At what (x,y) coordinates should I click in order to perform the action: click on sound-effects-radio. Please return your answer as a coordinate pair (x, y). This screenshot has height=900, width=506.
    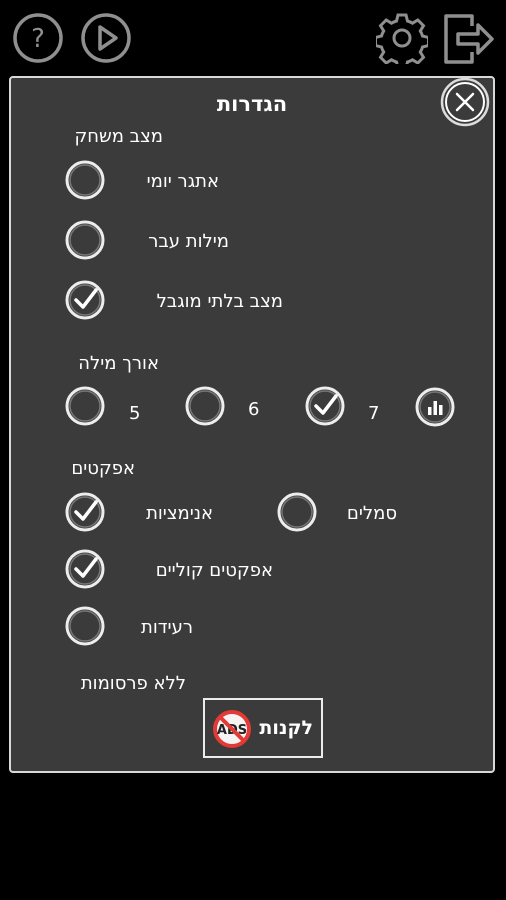
    Looking at the image, I should click on (85, 569).